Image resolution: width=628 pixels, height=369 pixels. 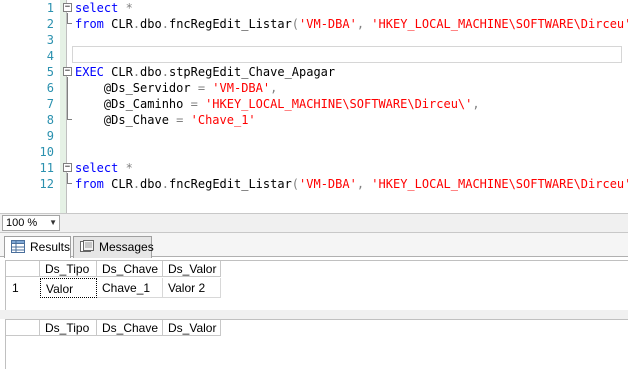 I want to click on line-number: 7, so click(x=50, y=104).